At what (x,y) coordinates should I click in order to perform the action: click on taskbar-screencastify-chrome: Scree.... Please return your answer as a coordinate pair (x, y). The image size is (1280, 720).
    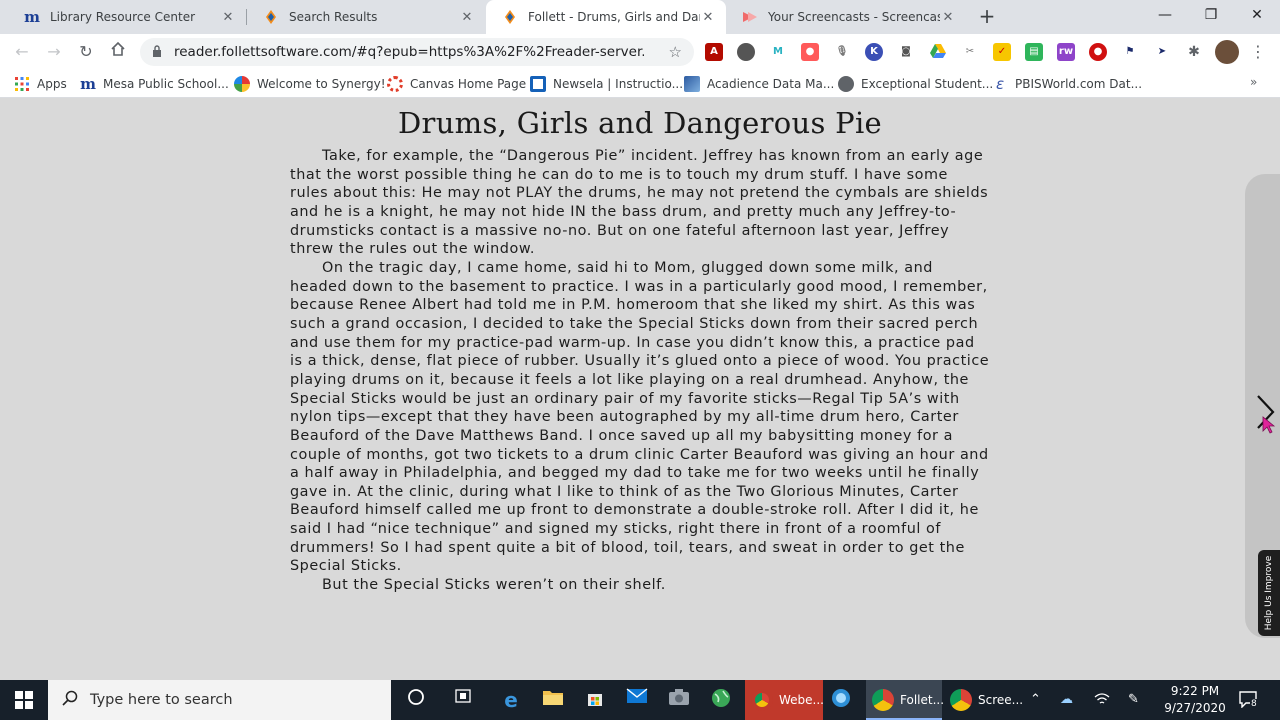
    Looking at the image, I should click on (983, 700).